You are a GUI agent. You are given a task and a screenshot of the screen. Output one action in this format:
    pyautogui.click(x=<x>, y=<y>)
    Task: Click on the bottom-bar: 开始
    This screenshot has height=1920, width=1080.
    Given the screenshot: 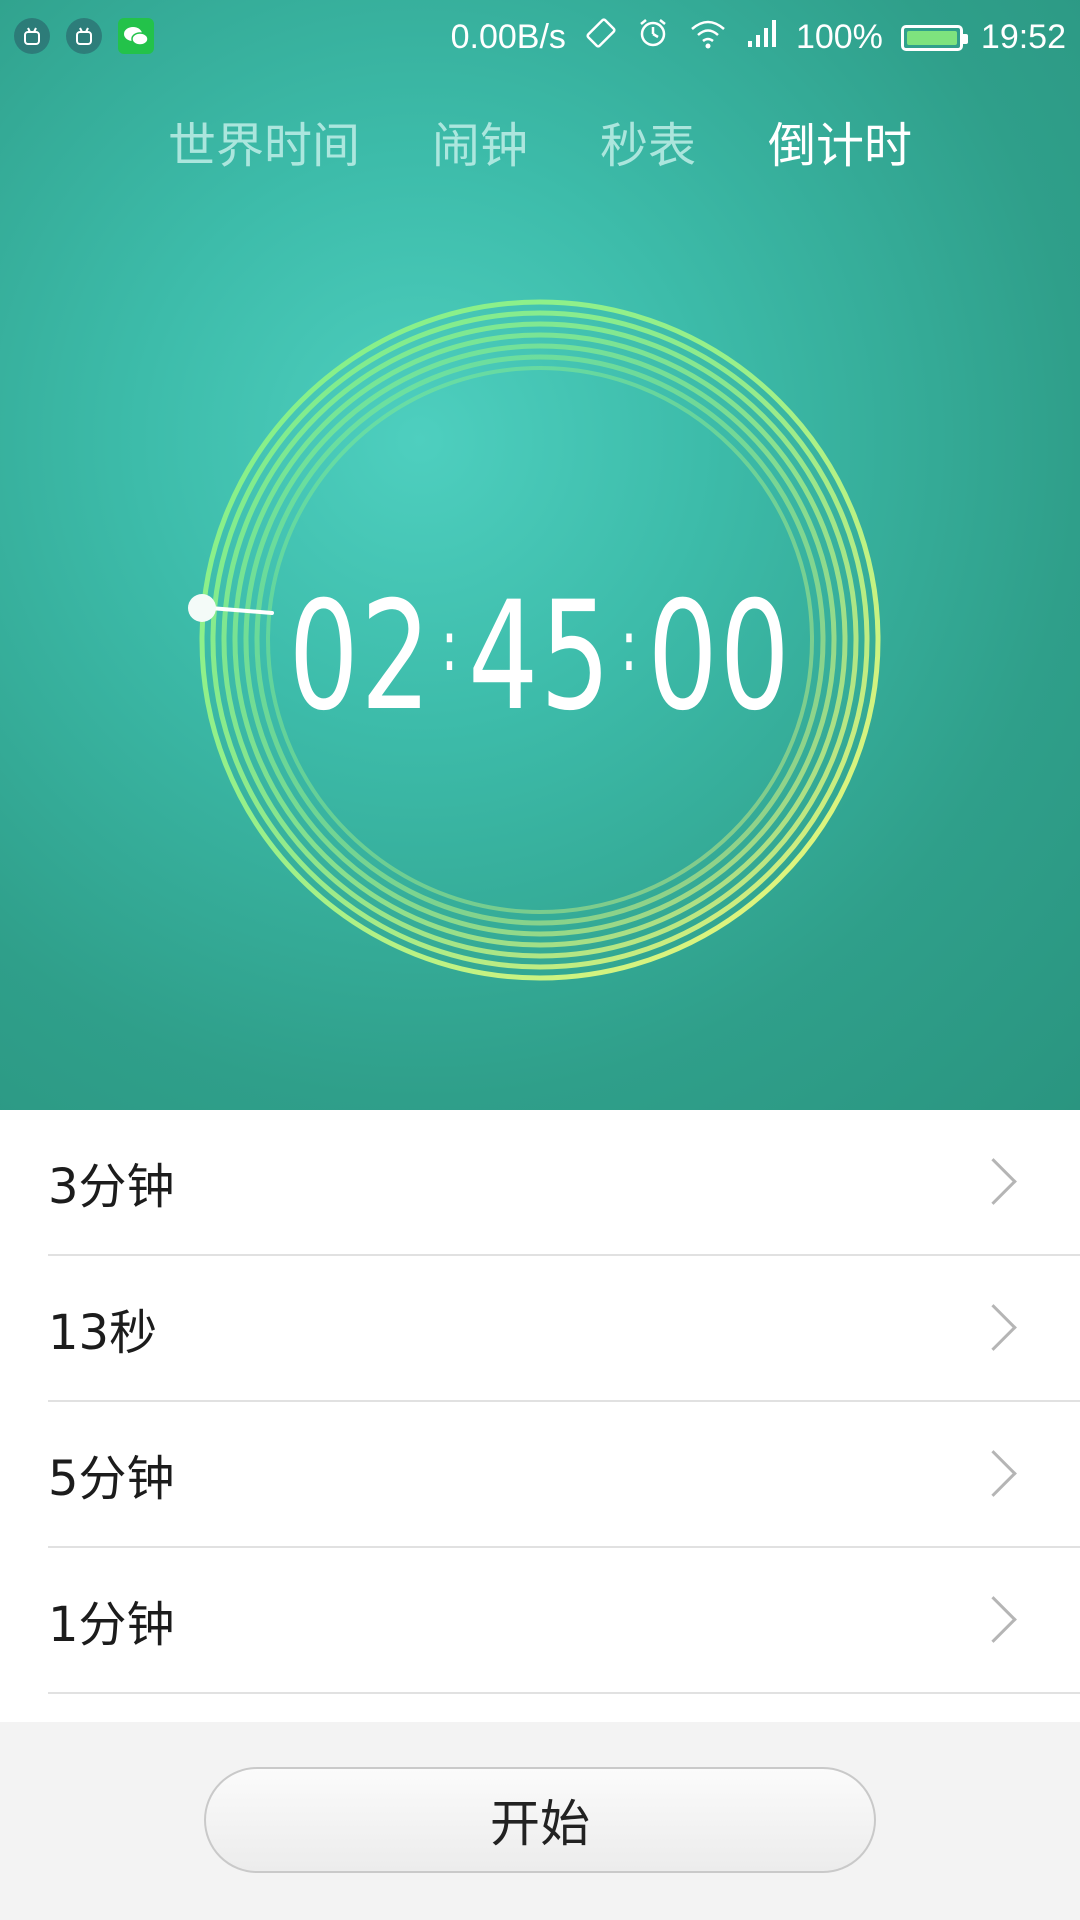 What is the action you would take?
    pyautogui.click(x=540, y=1821)
    